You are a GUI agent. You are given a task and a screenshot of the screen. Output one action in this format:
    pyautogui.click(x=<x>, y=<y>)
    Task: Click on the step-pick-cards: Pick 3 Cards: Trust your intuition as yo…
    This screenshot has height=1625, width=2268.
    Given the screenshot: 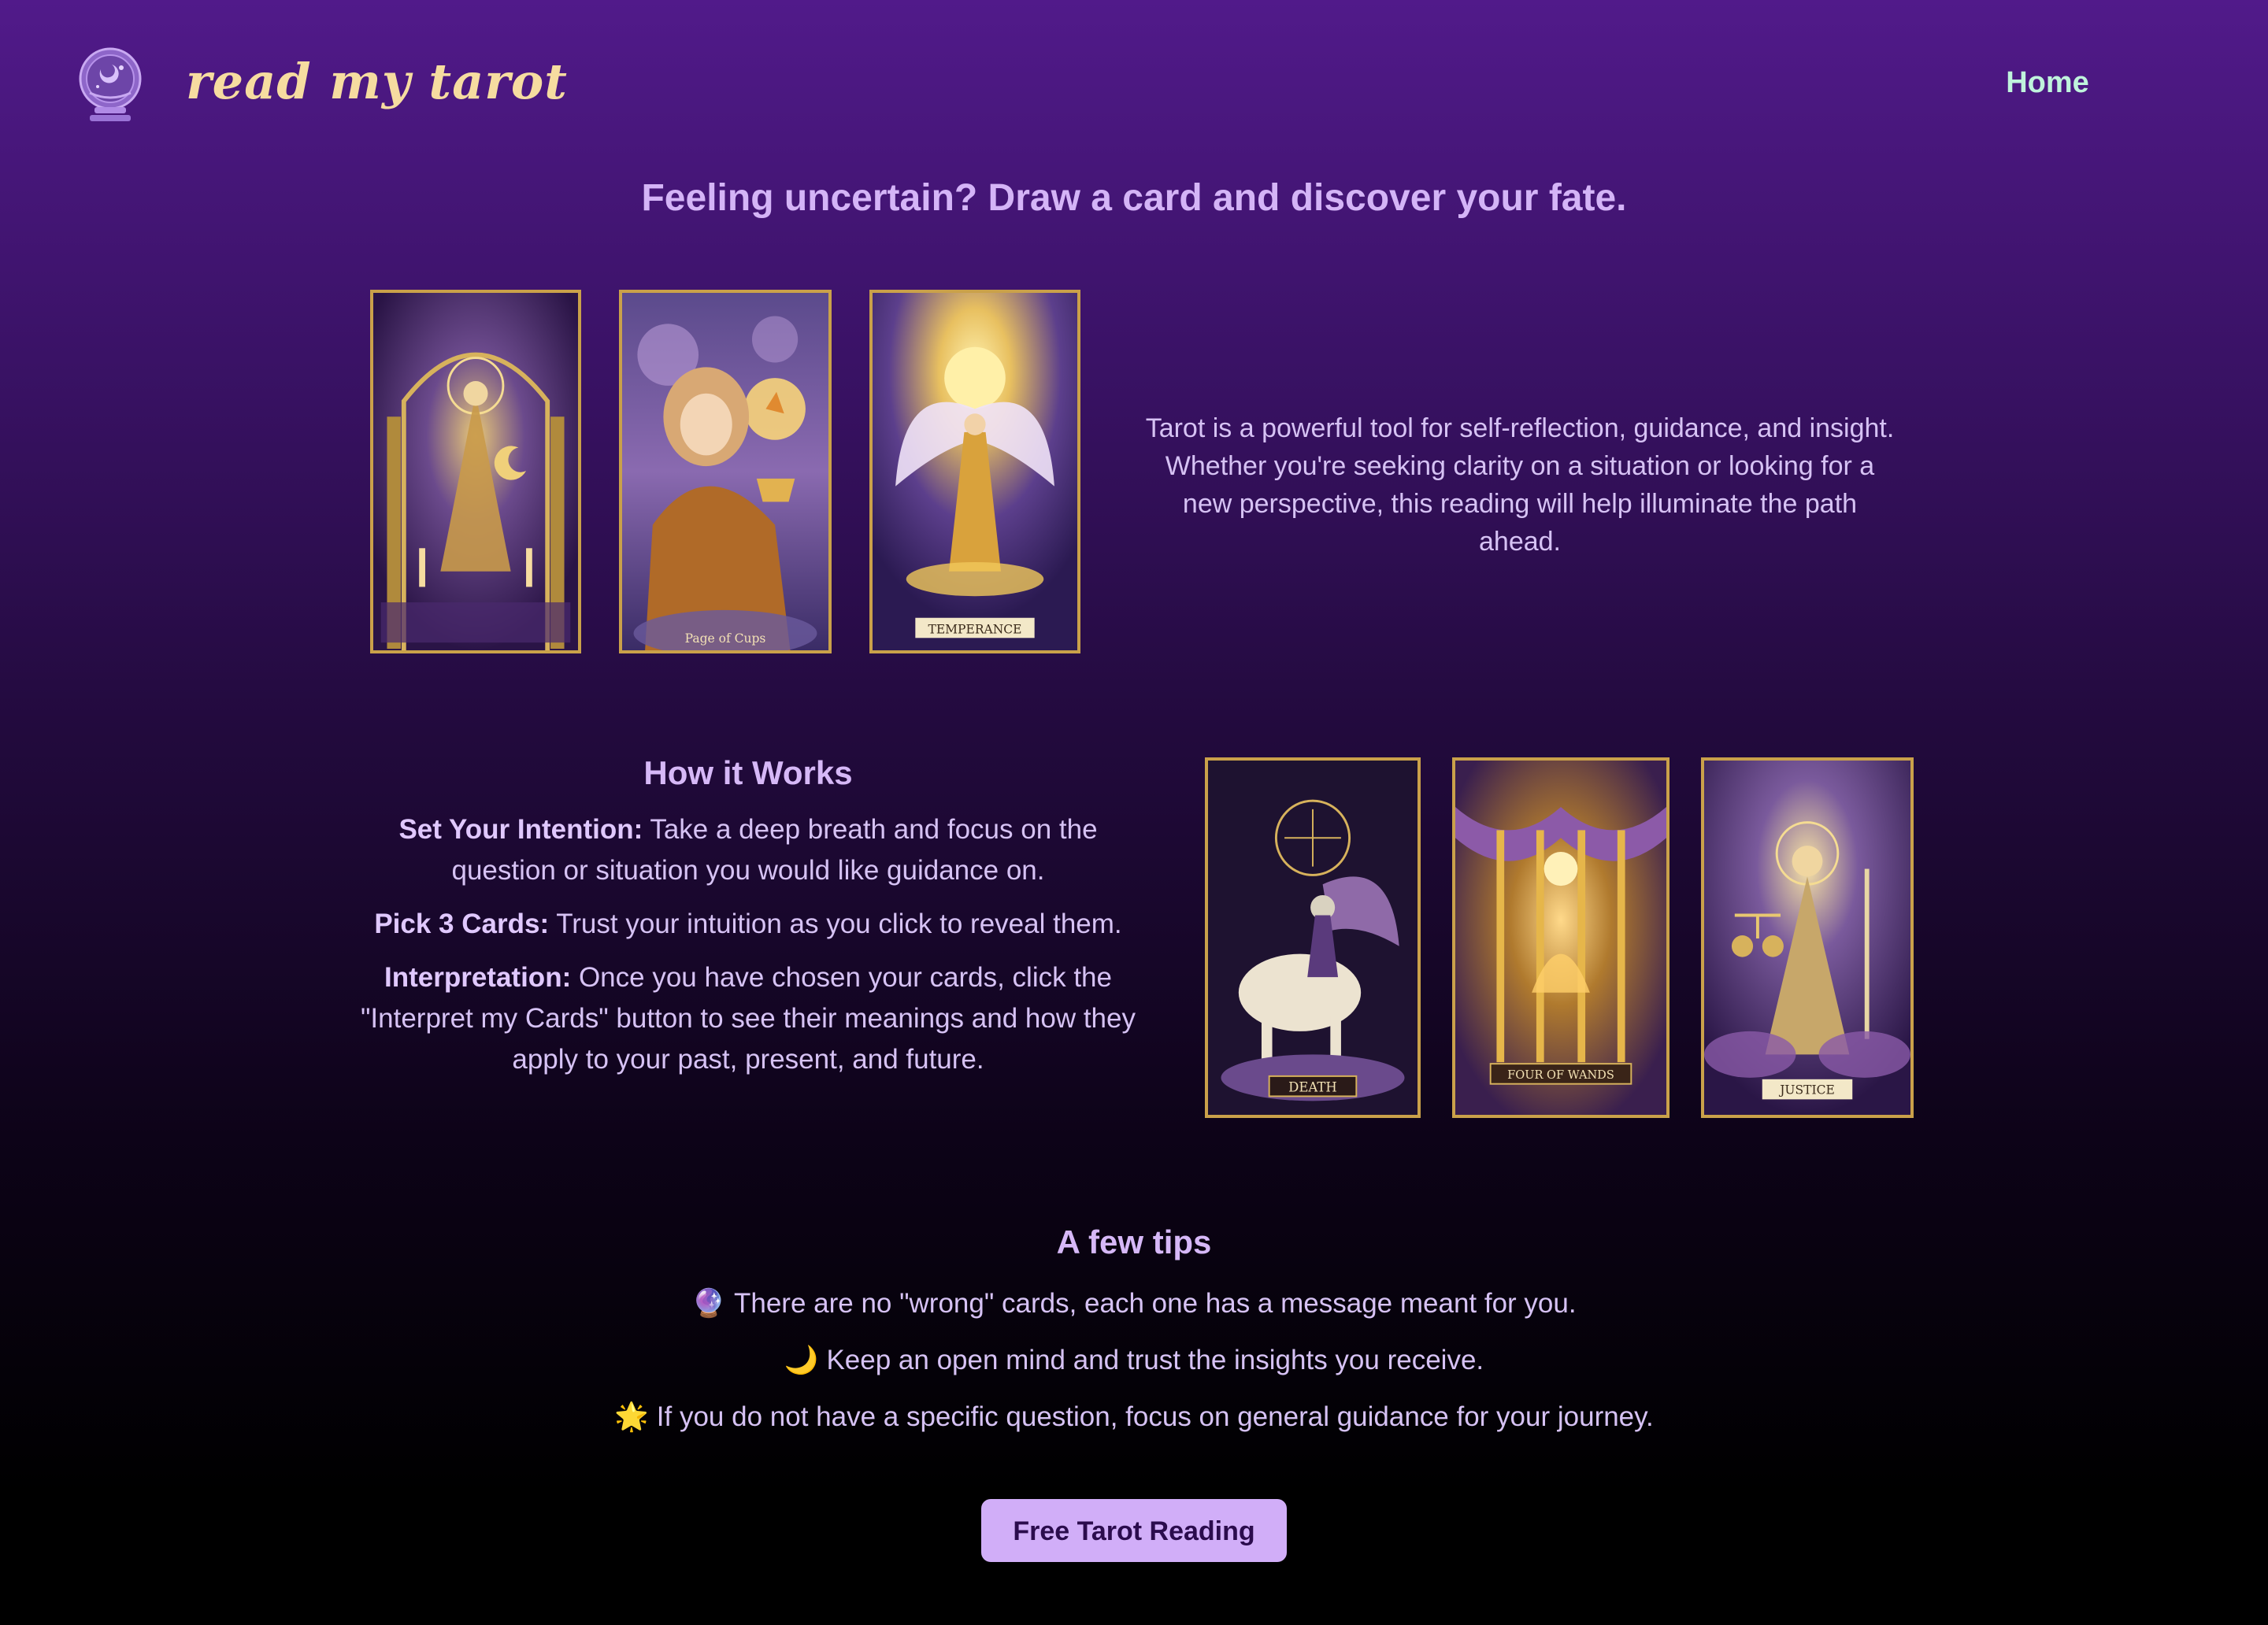 What is the action you would take?
    pyautogui.click(x=748, y=924)
    